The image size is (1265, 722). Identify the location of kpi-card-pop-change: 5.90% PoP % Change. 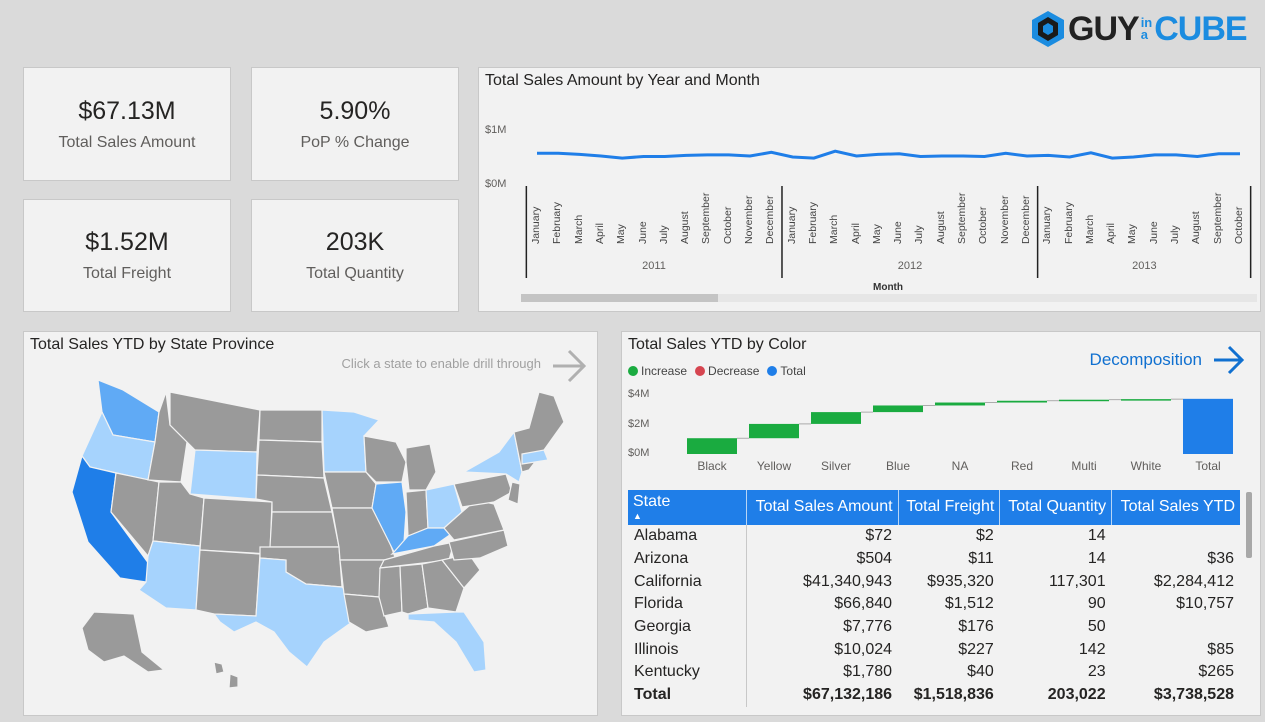
(355, 124).